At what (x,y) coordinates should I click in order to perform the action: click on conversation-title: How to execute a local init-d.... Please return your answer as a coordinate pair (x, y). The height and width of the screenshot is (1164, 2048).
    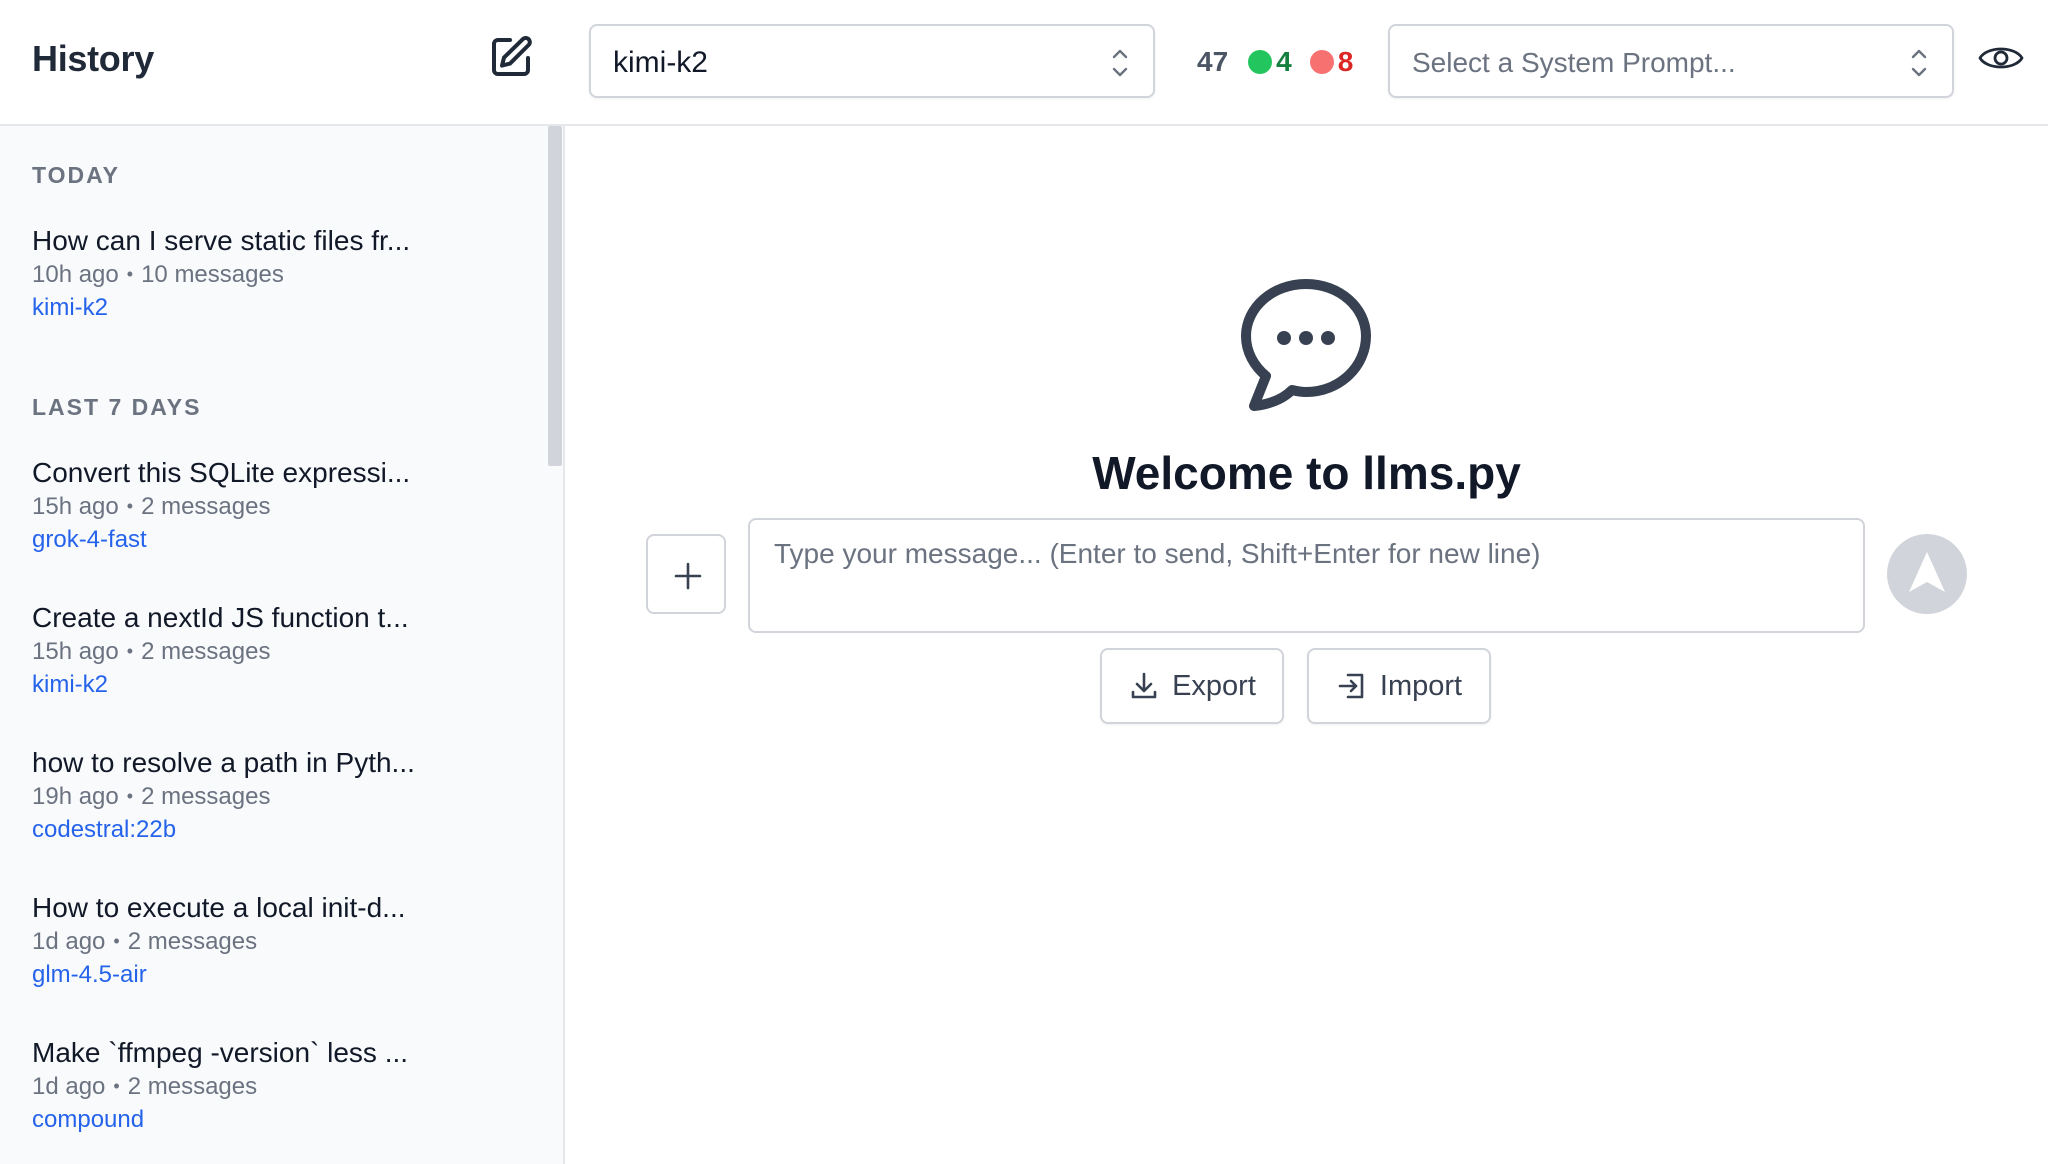
    Looking at the image, I should click on (219, 907).